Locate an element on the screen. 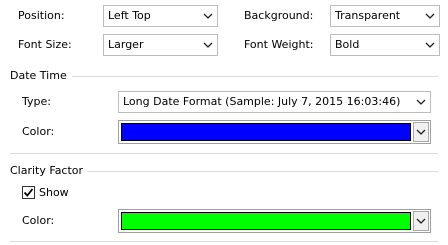 The width and height of the screenshot is (448, 245). clarity-color-label: Color: is located at coordinates (38, 220).